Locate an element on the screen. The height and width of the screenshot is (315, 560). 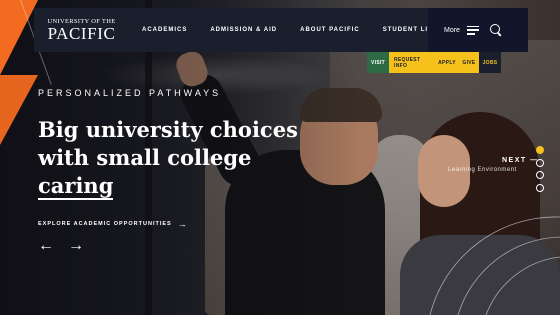
hamburger-menu-icon is located at coordinates (472, 30).